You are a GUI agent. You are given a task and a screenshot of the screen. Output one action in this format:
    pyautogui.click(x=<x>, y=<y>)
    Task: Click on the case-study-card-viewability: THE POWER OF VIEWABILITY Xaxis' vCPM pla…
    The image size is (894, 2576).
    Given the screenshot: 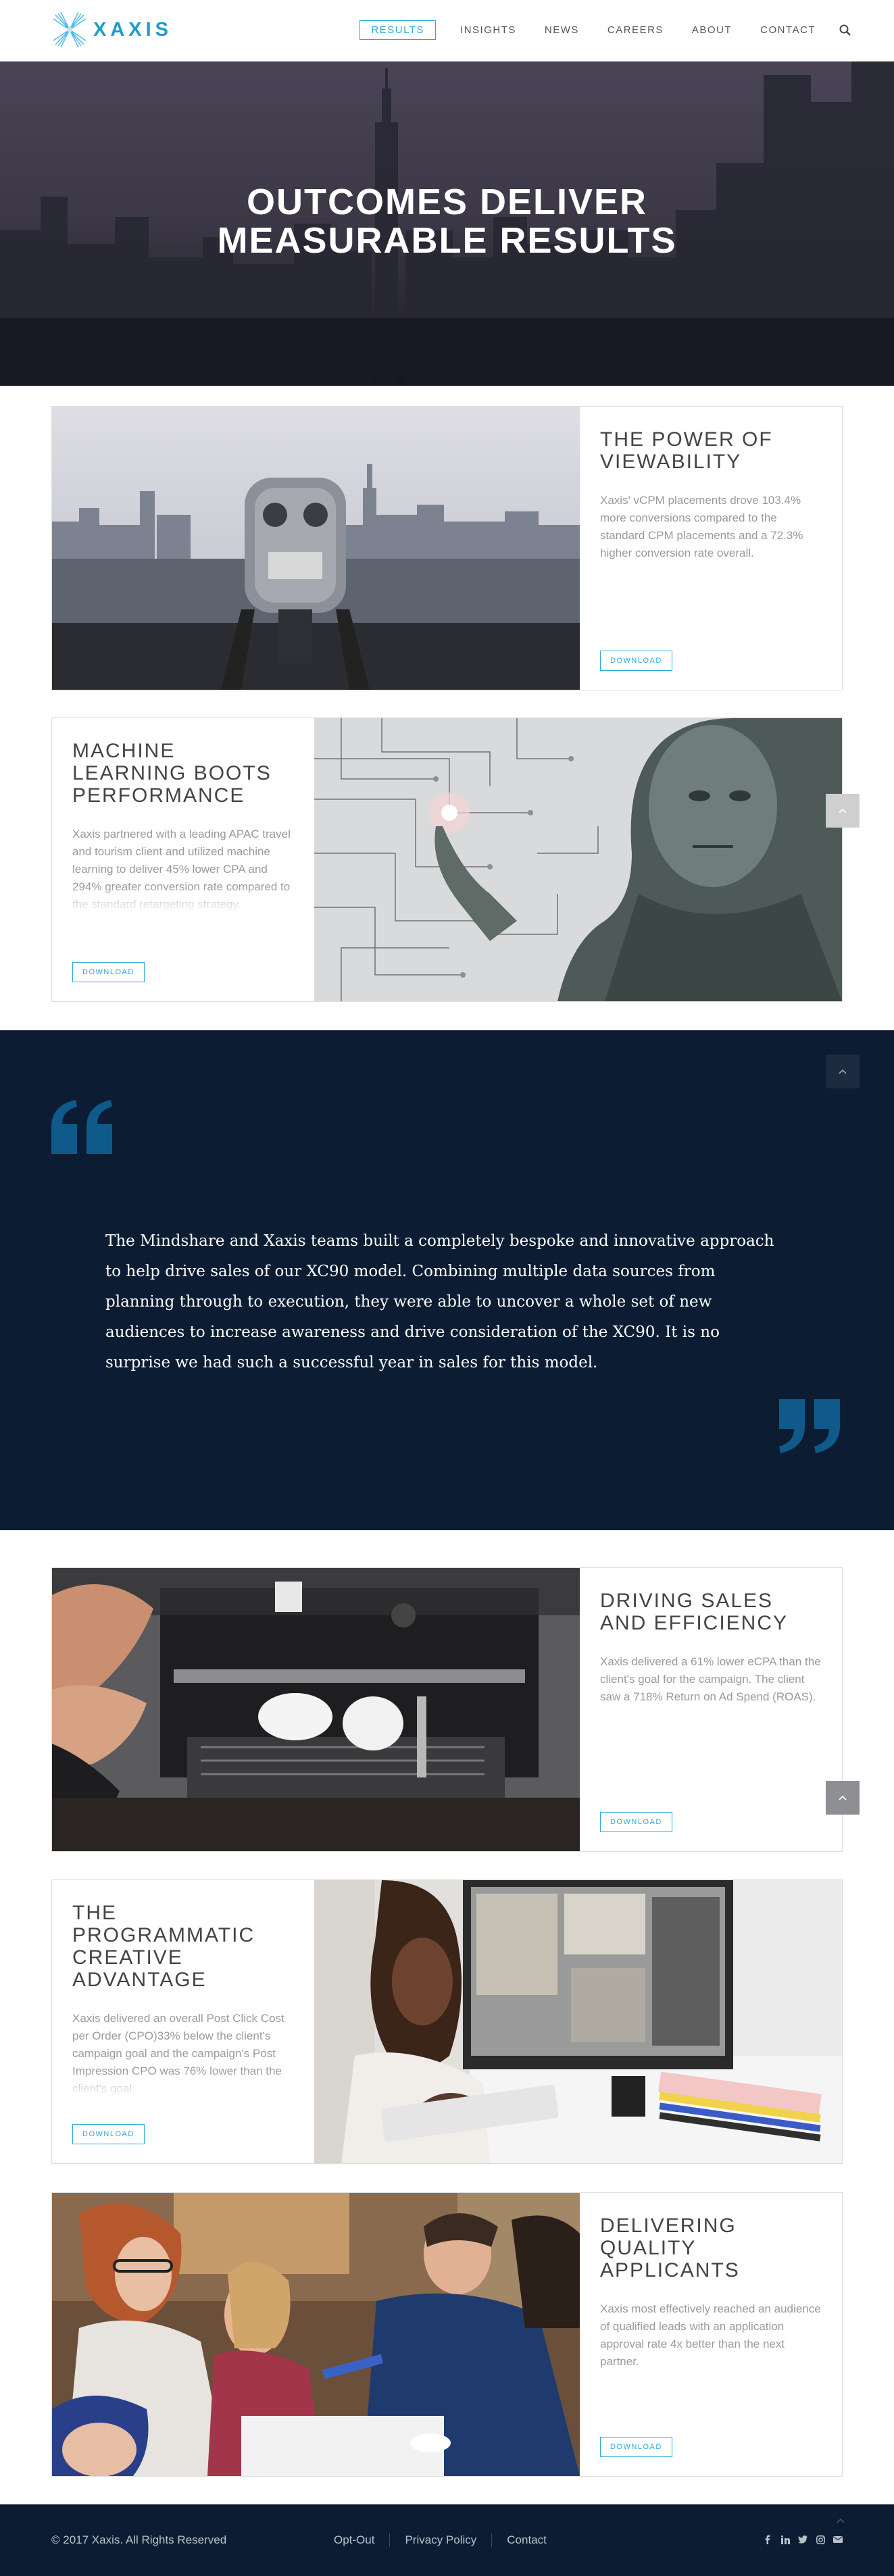 What is the action you would take?
    pyautogui.click(x=447, y=548)
    